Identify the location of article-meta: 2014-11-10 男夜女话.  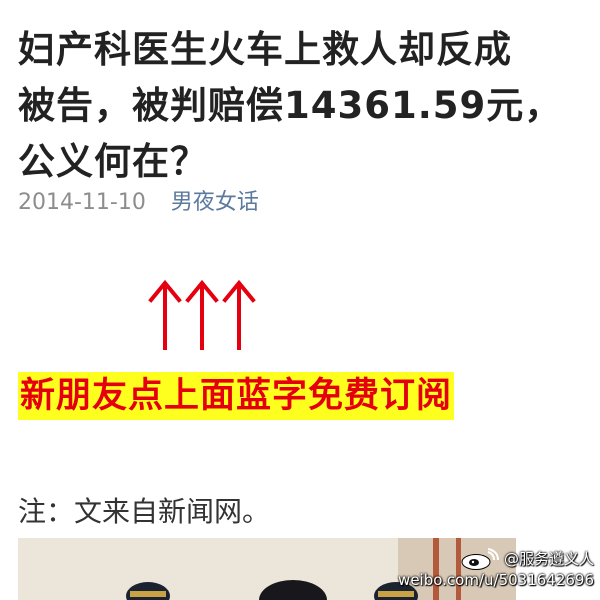
(138, 203).